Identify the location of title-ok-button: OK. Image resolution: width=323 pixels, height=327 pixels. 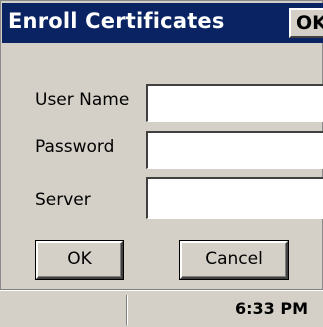
(306, 23).